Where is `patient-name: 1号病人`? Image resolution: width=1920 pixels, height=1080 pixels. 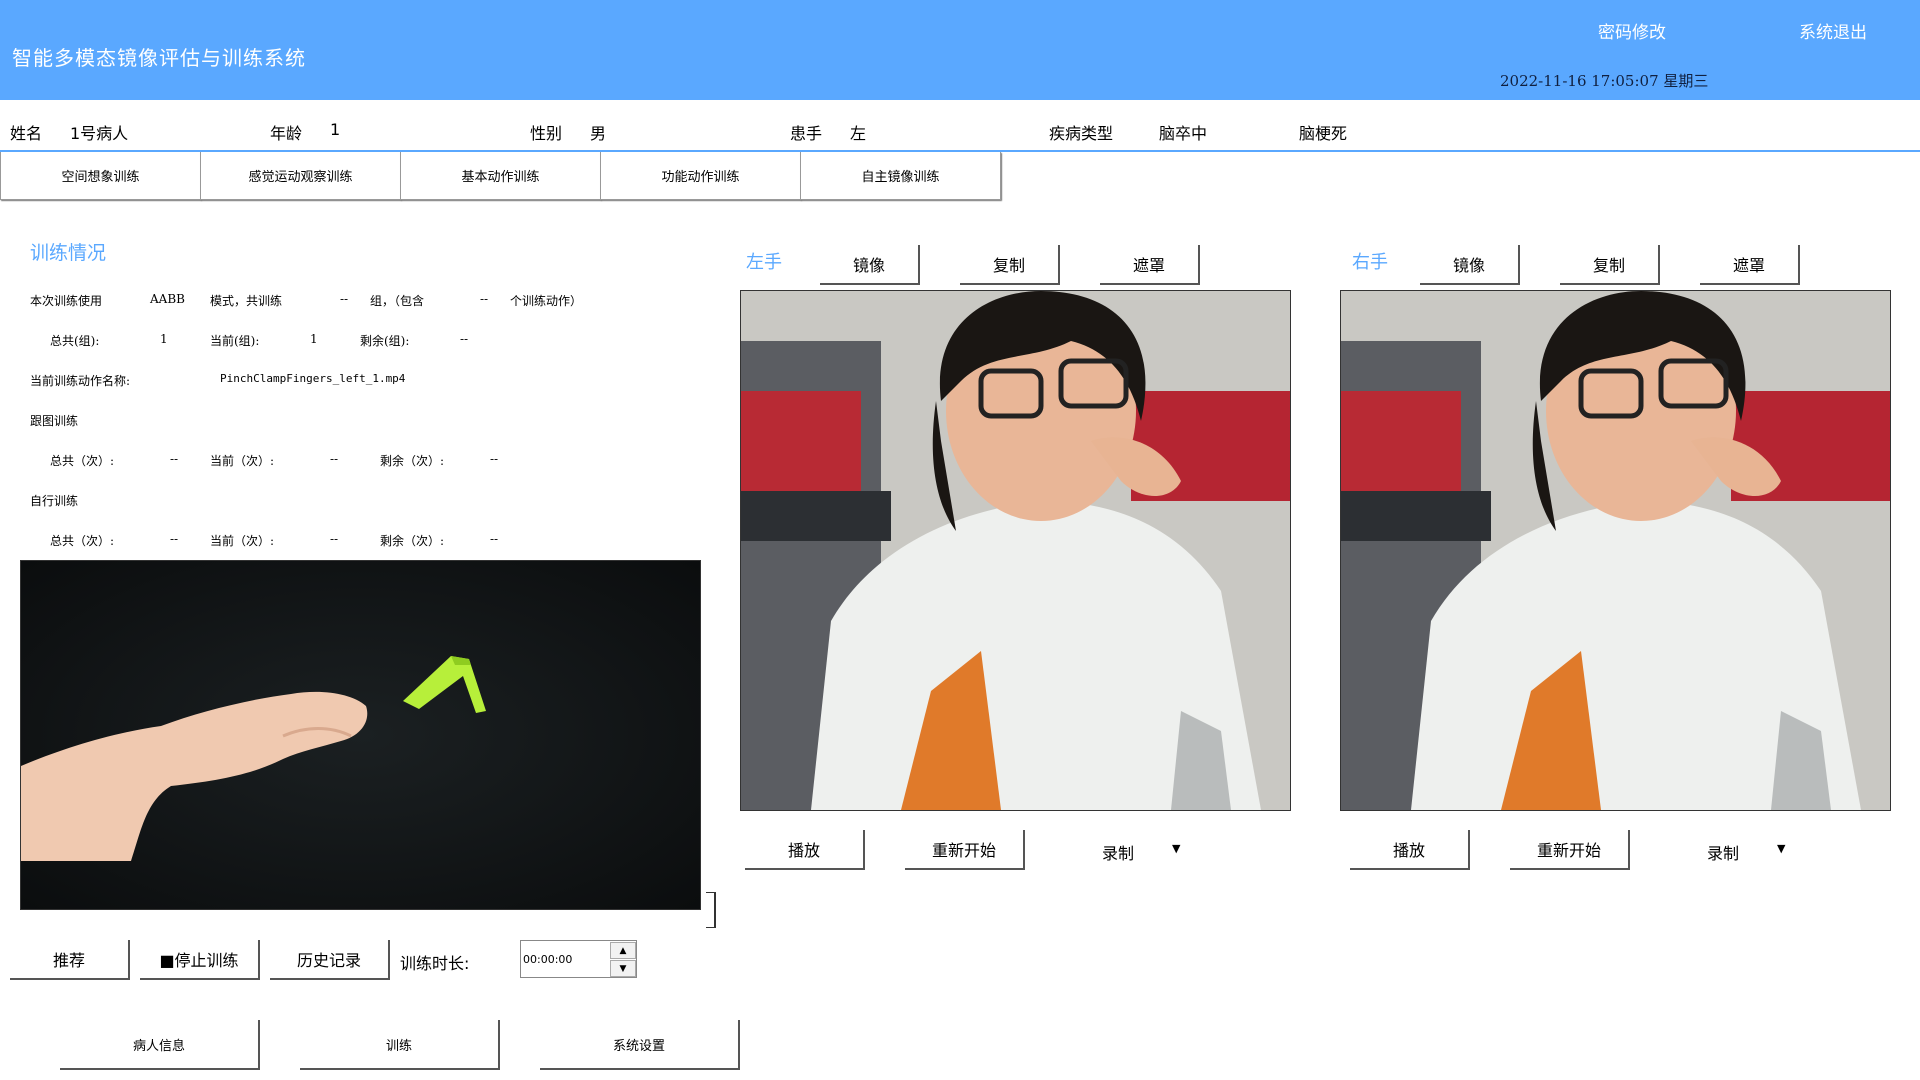 patient-name: 1号病人 is located at coordinates (99, 133).